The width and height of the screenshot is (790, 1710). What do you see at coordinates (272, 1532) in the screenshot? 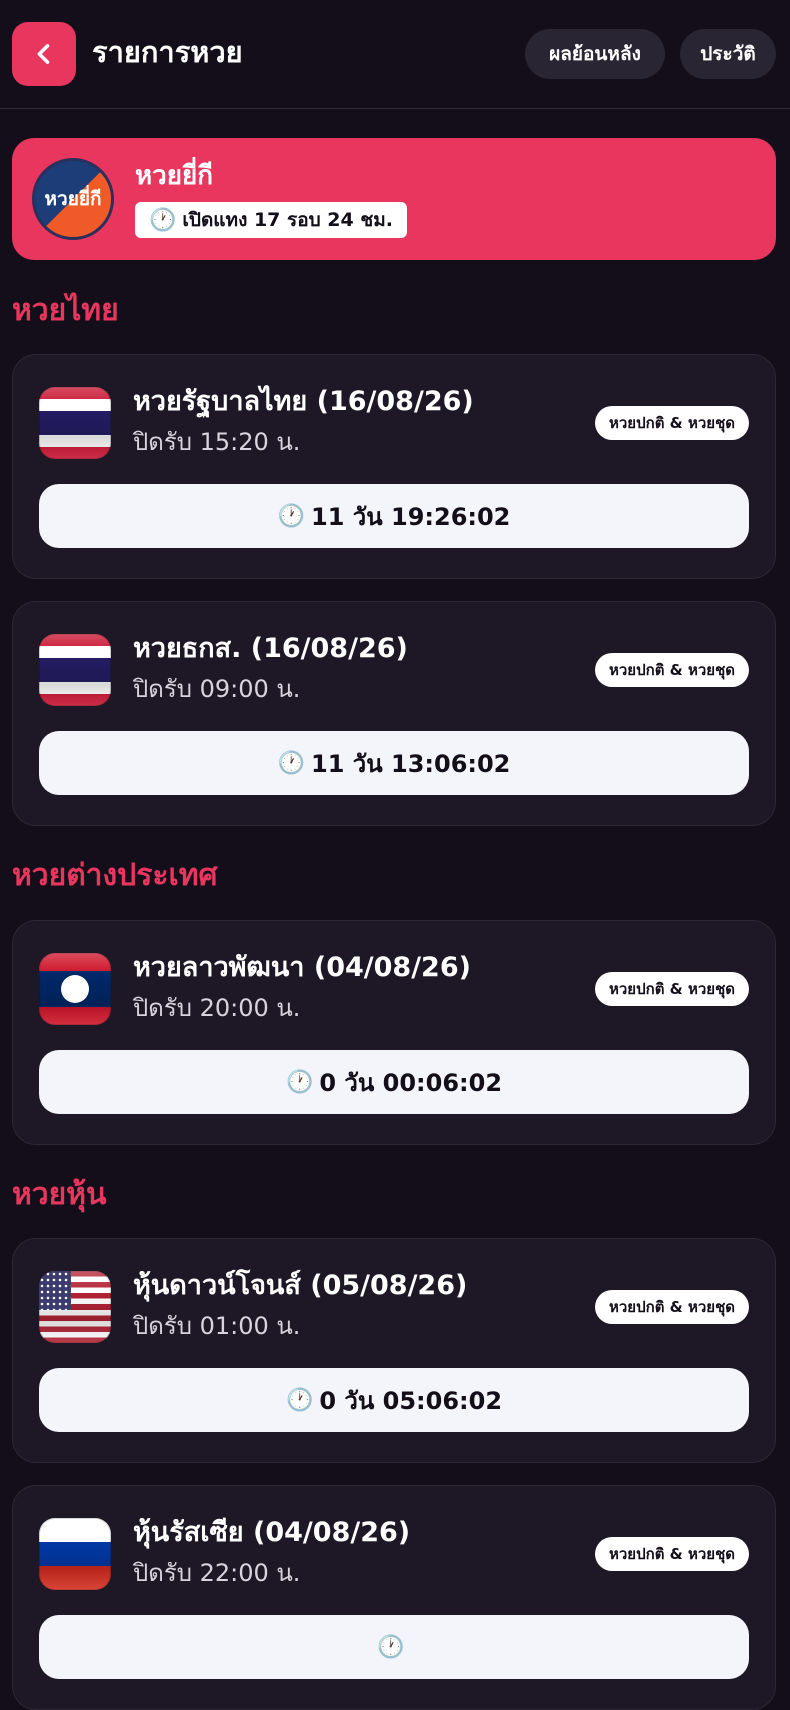
I see `lottery-name: หุ้นรัสเซีย (04/08/26)` at bounding box center [272, 1532].